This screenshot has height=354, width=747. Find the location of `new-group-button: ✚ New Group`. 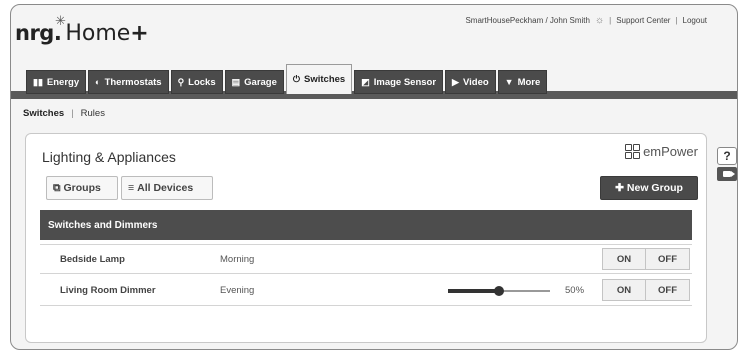

new-group-button: ✚ New Group is located at coordinates (649, 188).